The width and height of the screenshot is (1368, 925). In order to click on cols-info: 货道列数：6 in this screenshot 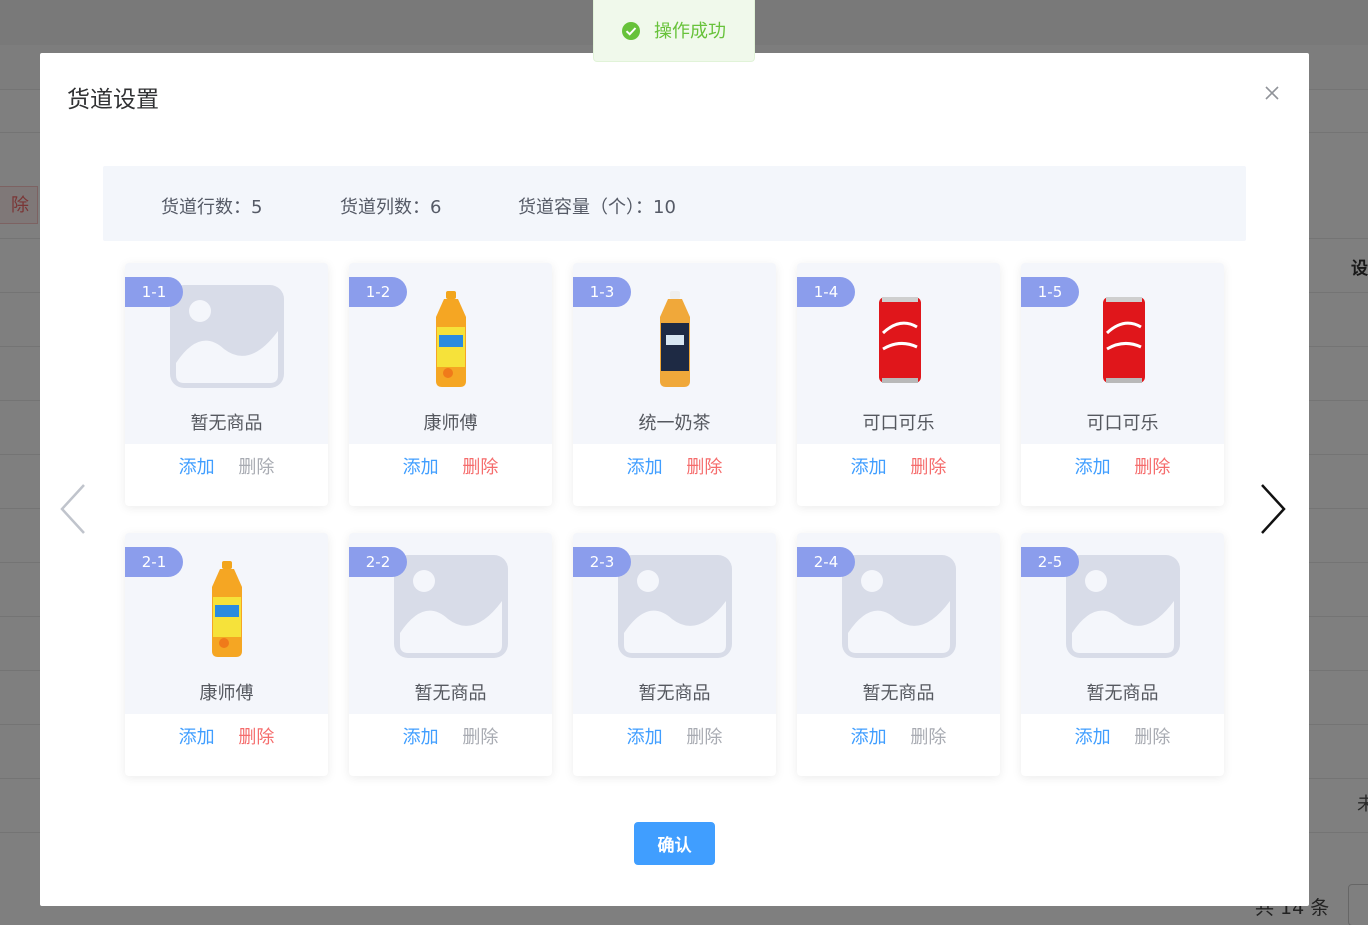, I will do `click(391, 207)`.